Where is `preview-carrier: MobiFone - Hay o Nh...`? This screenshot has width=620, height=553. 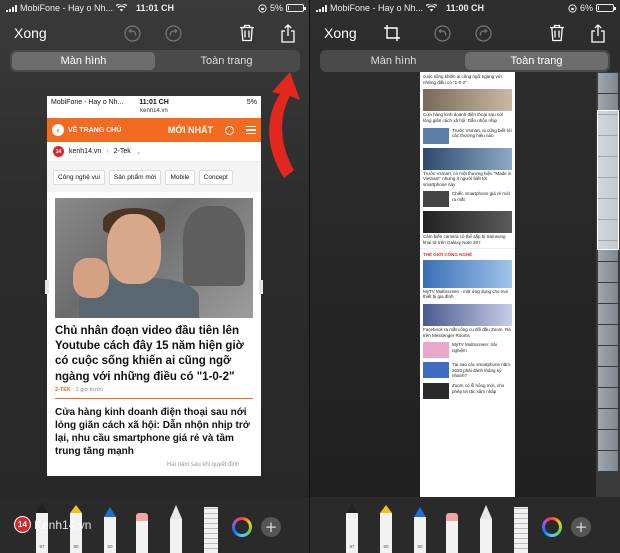
preview-carrier: MobiFone - Hay o Nh... is located at coordinates (87, 102).